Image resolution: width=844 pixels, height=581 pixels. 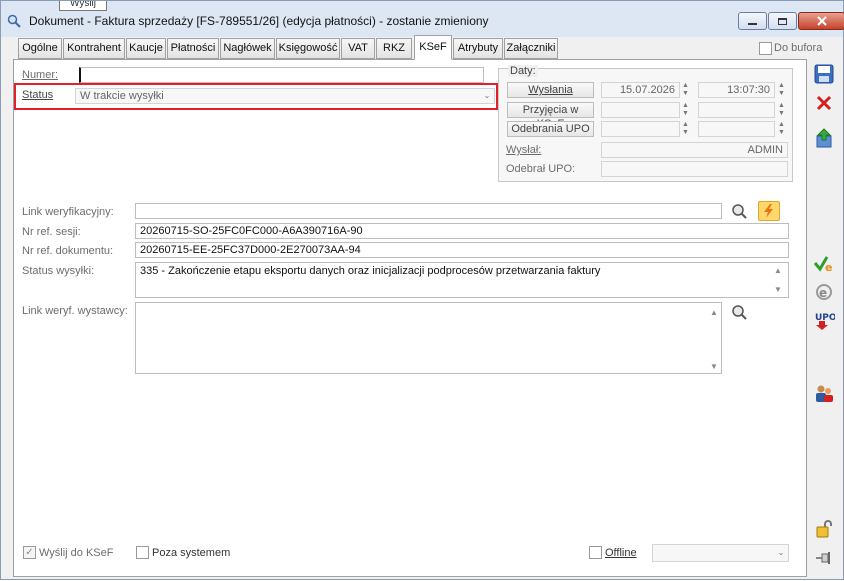 I want to click on tab-atrybuty: Atrybuty, so click(x=478, y=48).